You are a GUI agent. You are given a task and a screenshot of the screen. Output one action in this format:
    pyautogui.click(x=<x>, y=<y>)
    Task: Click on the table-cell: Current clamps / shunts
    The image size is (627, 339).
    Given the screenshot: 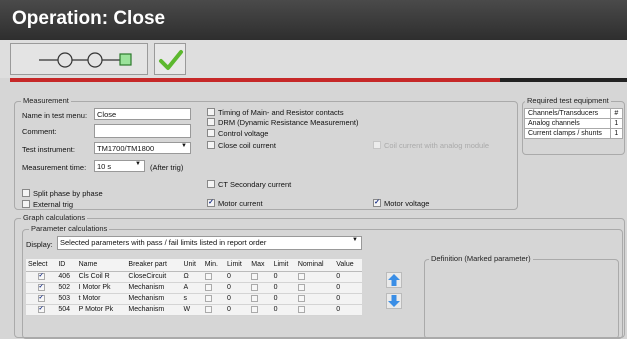 What is the action you would take?
    pyautogui.click(x=567, y=133)
    